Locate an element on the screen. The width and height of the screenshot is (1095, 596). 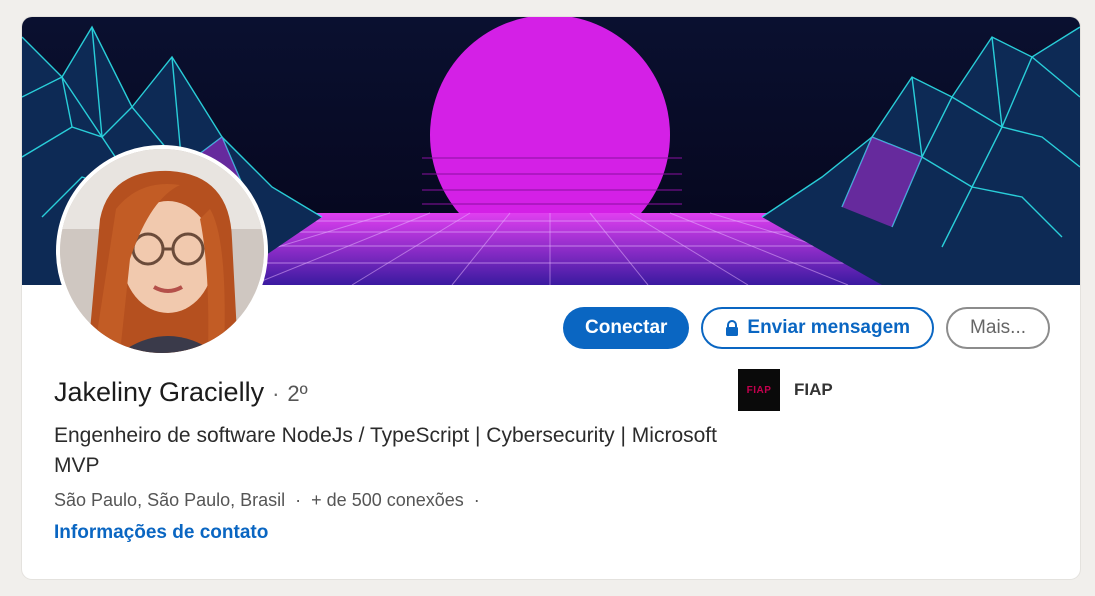
contact-info-link: Informações de contato is located at coordinates (161, 533).